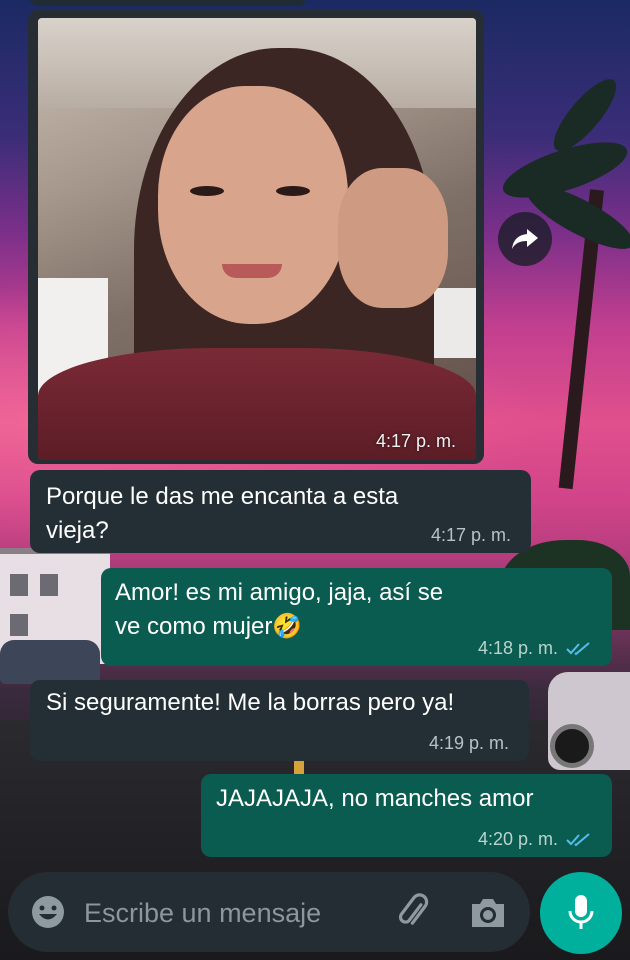 This screenshot has width=630, height=960. Describe the element at coordinates (517, 839) in the screenshot. I see `message-time: 4:20 p. m.` at that location.